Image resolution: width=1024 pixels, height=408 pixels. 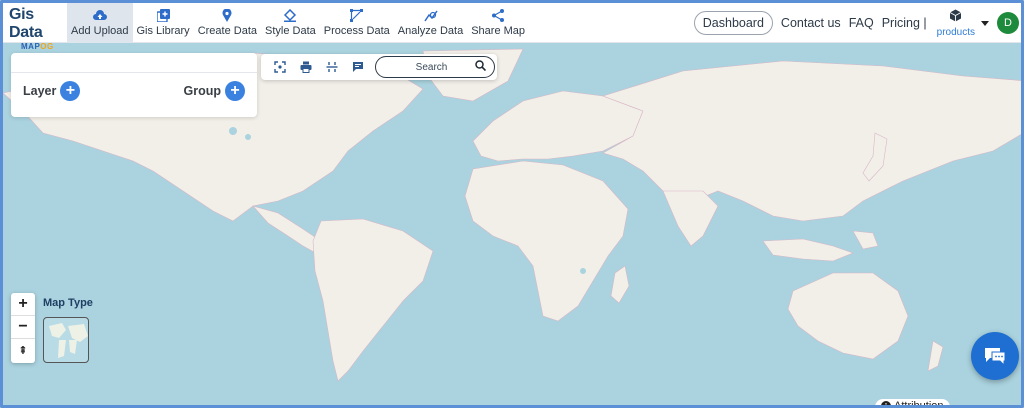 What do you see at coordinates (356, 30) in the screenshot?
I see `nav-process-data-label: Process Data` at bounding box center [356, 30].